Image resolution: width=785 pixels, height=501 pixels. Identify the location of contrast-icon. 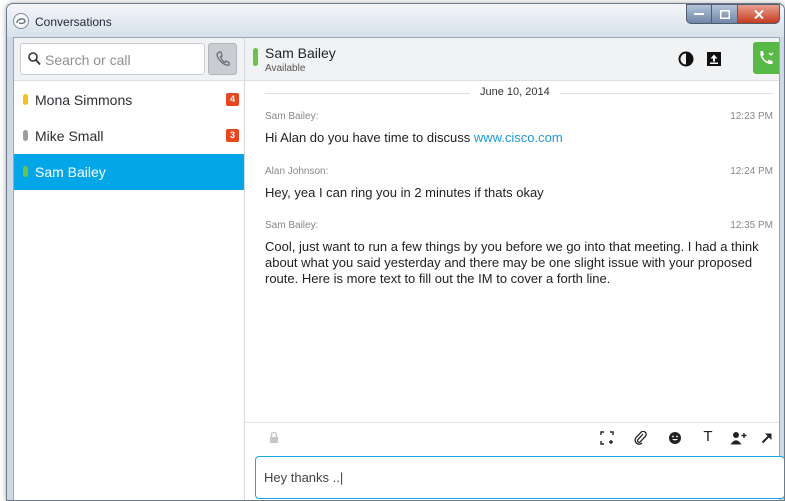
(686, 59).